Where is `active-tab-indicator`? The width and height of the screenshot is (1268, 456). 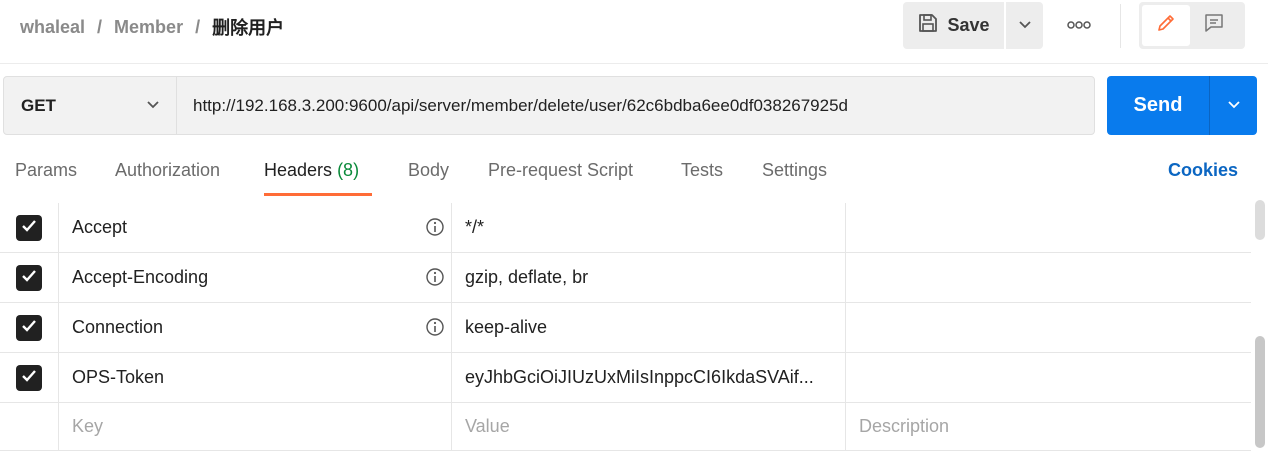 active-tab-indicator is located at coordinates (318, 194).